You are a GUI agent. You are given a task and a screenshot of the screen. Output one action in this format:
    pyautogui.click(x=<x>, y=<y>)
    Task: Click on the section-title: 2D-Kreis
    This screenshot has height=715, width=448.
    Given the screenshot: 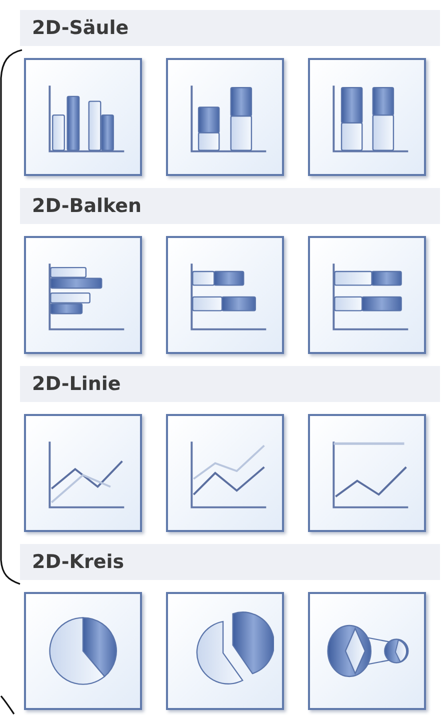 What is the action you would take?
    pyautogui.click(x=78, y=562)
    